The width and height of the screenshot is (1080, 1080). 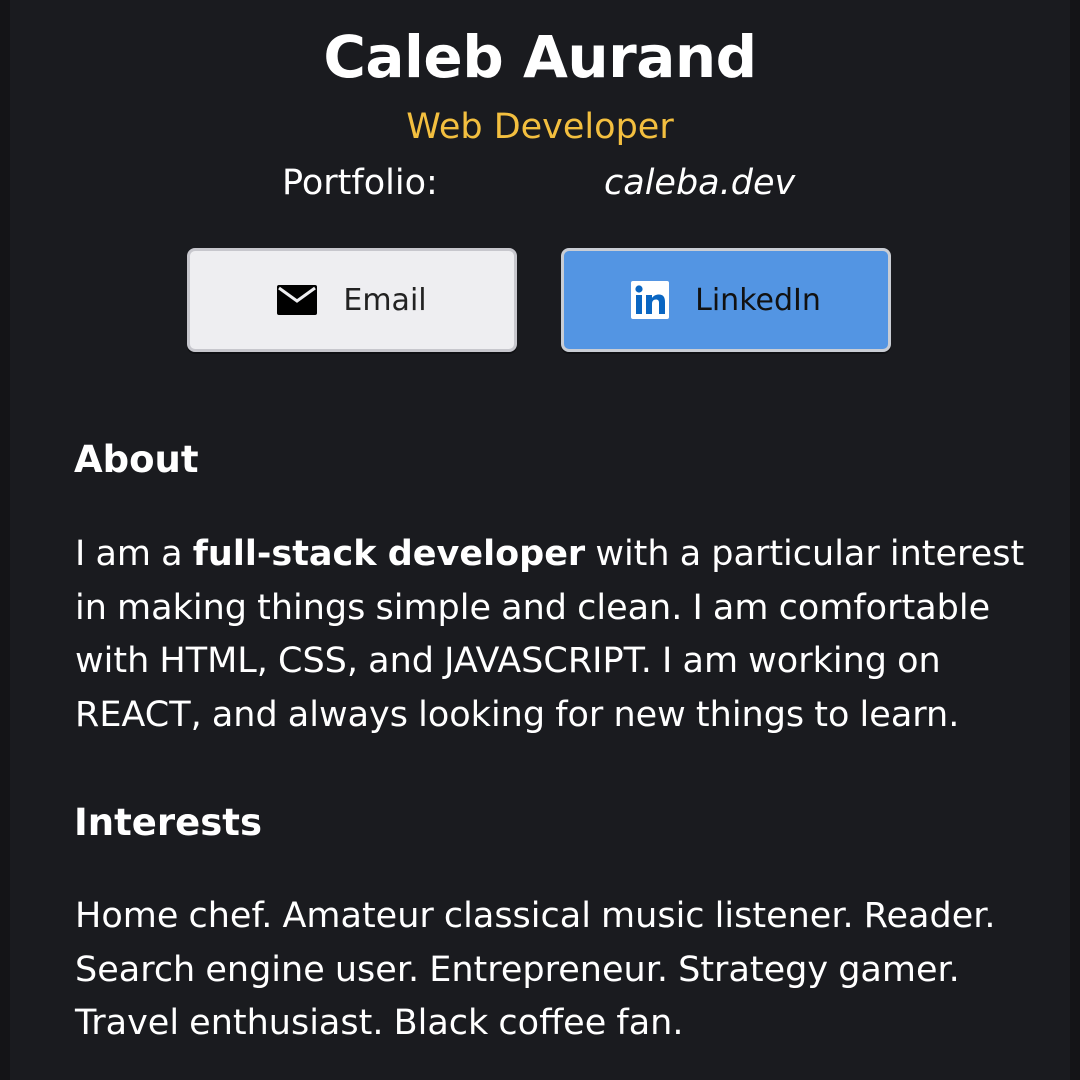 What do you see at coordinates (134, 554) in the screenshot?
I see `about-text-prefix: I am a` at bounding box center [134, 554].